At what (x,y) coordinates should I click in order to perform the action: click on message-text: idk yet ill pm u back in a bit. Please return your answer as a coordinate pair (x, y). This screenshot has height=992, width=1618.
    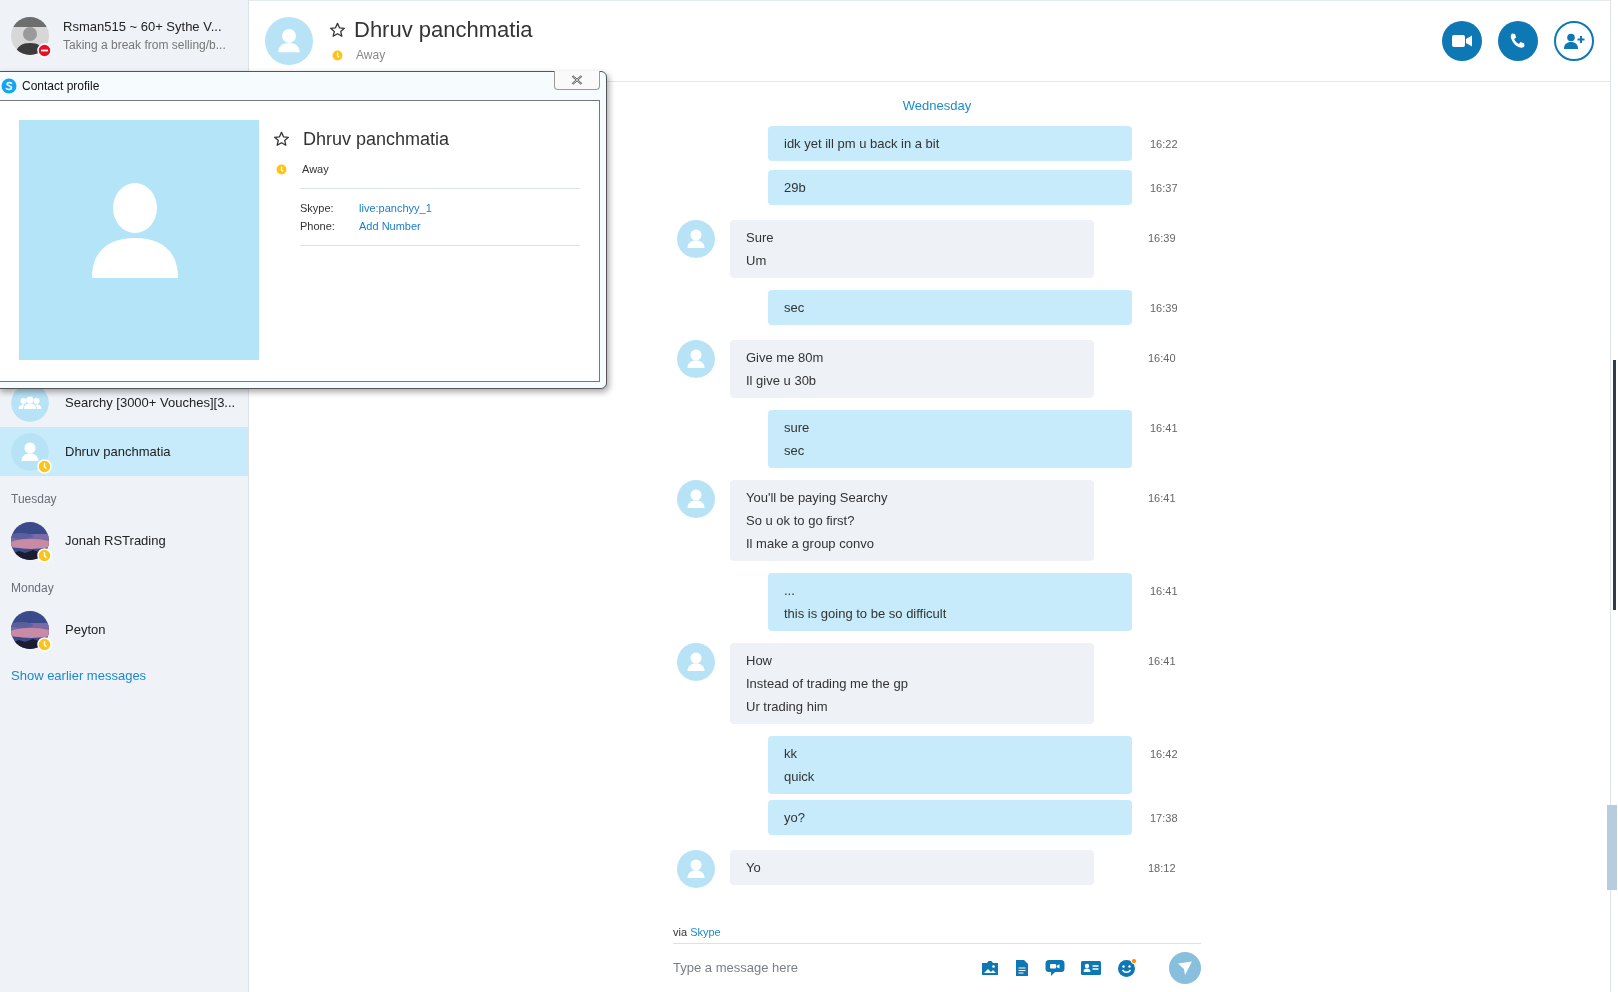
    Looking at the image, I should click on (862, 143).